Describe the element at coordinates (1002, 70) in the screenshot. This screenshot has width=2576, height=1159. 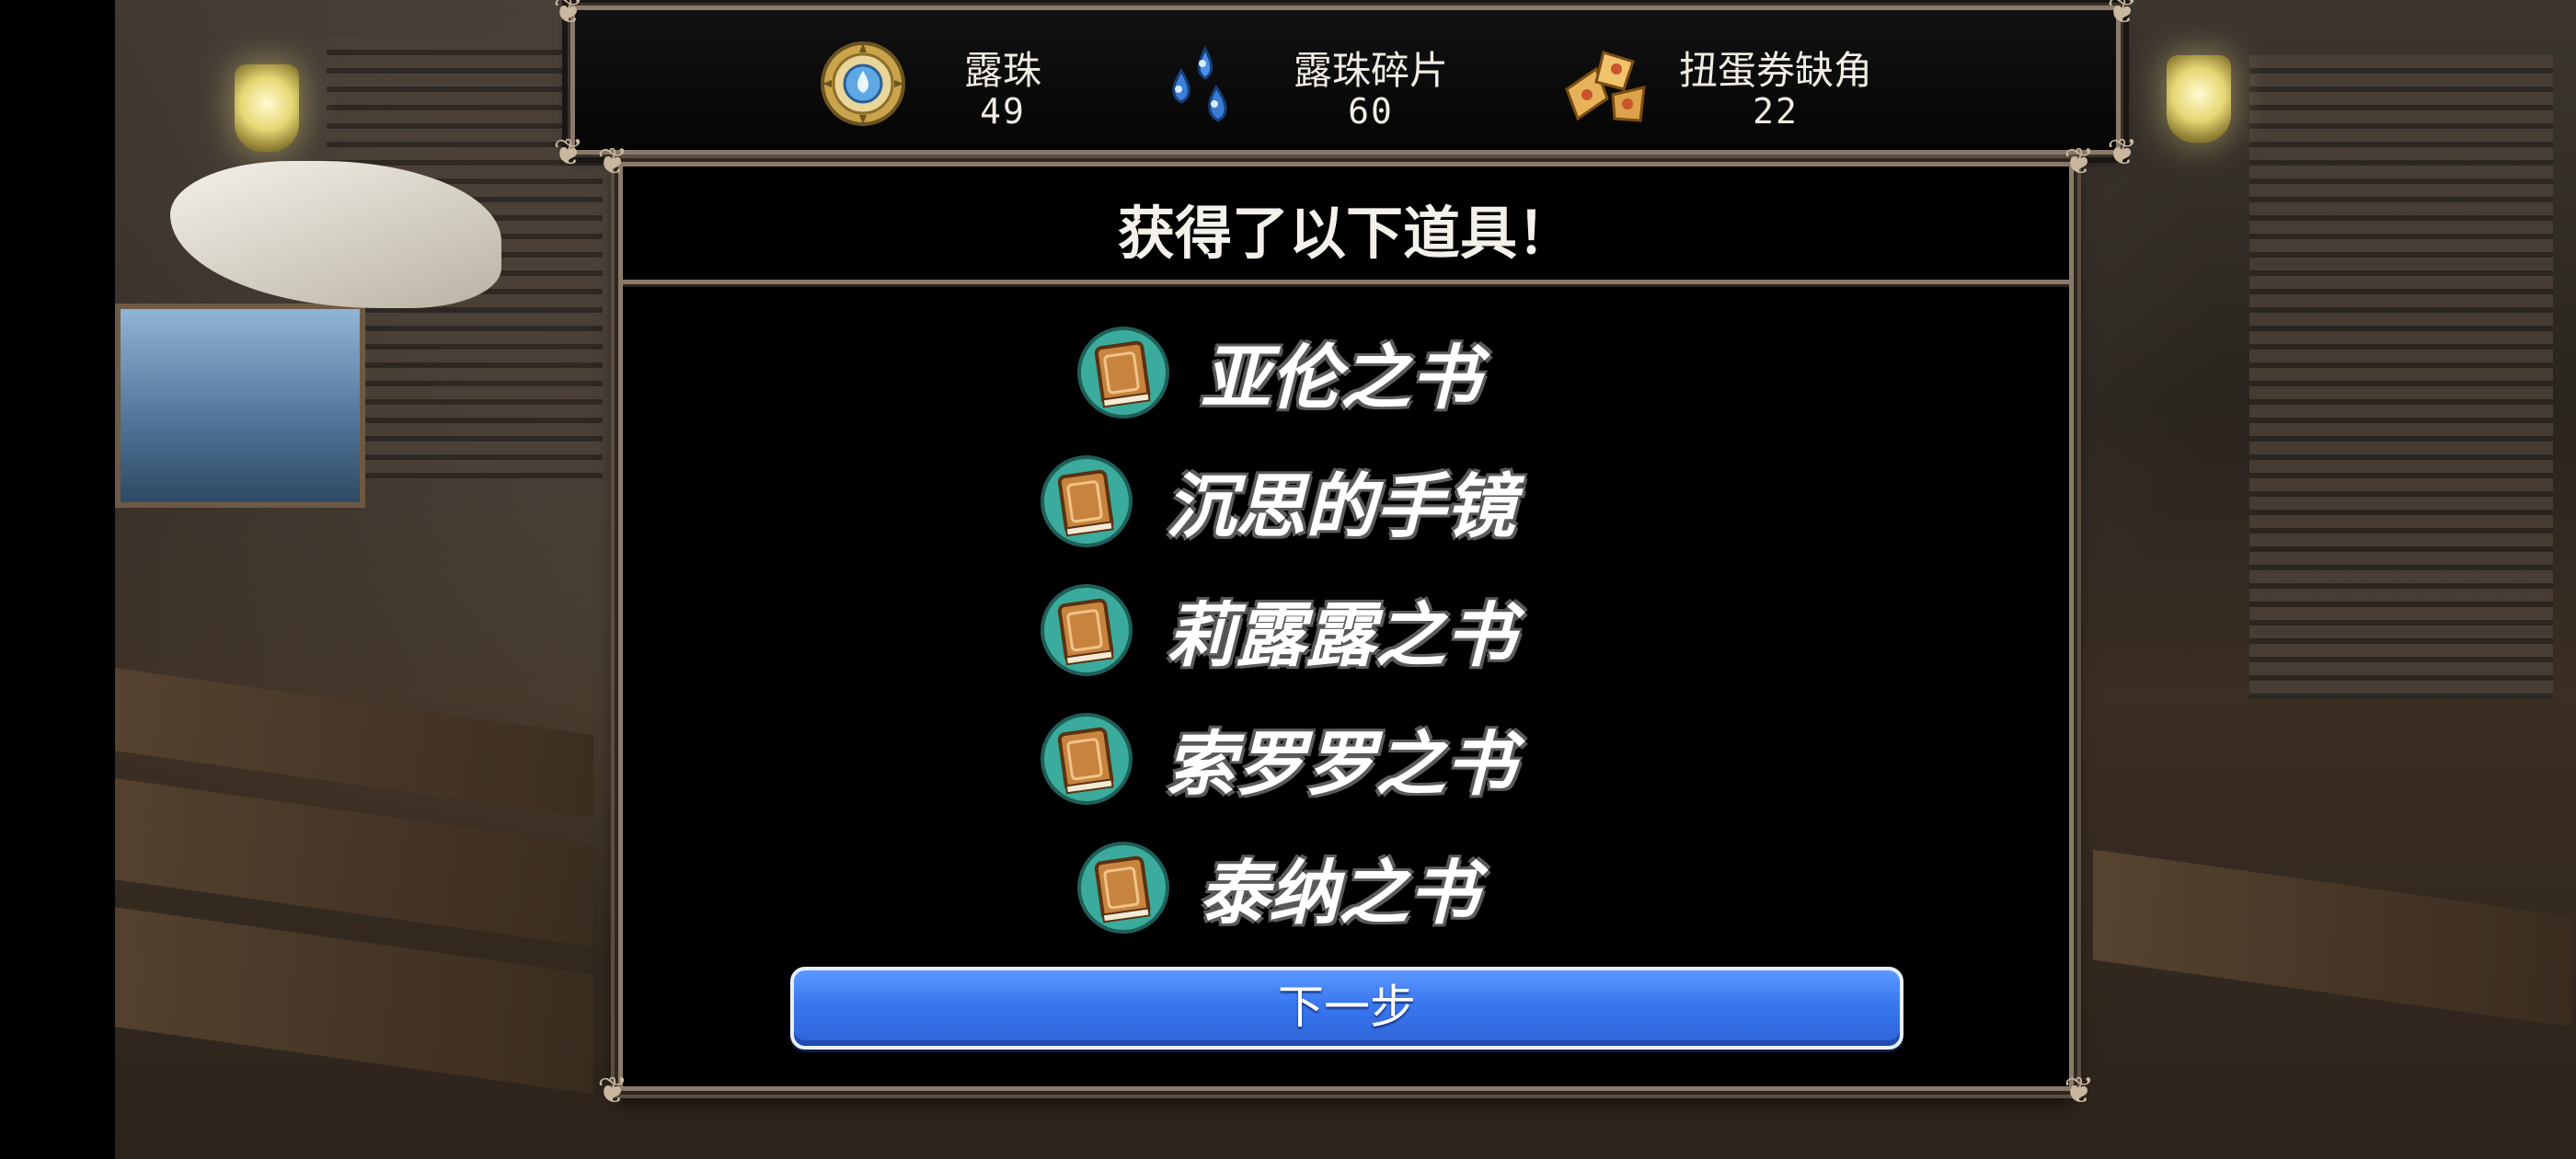
I see `currency-name: 露珠` at that location.